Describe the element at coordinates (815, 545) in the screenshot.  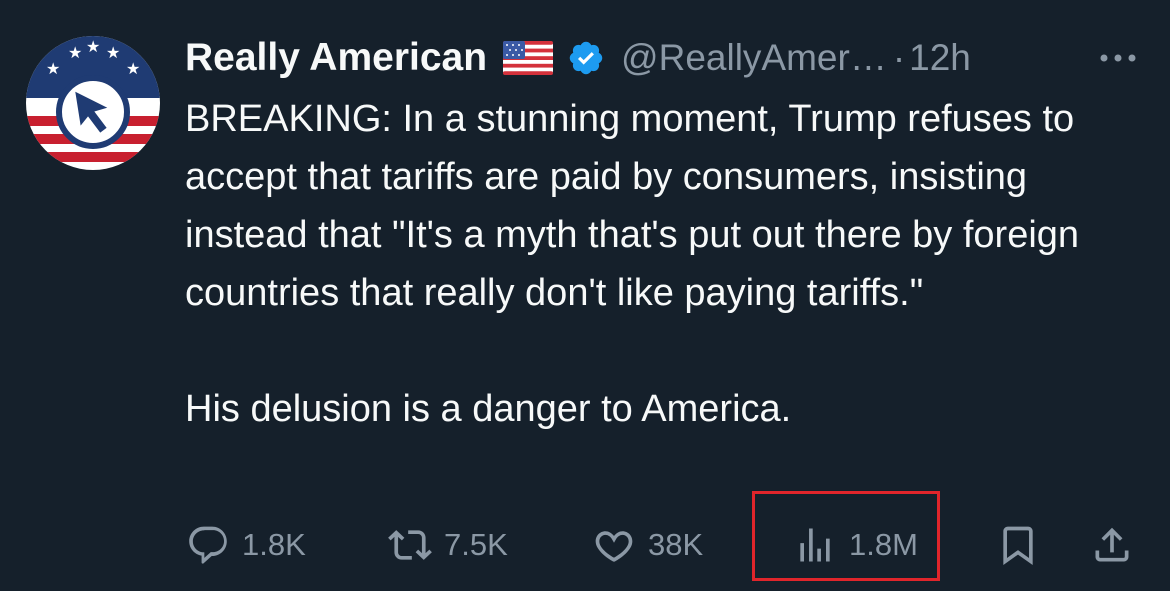
I see `views-chart-icon` at that location.